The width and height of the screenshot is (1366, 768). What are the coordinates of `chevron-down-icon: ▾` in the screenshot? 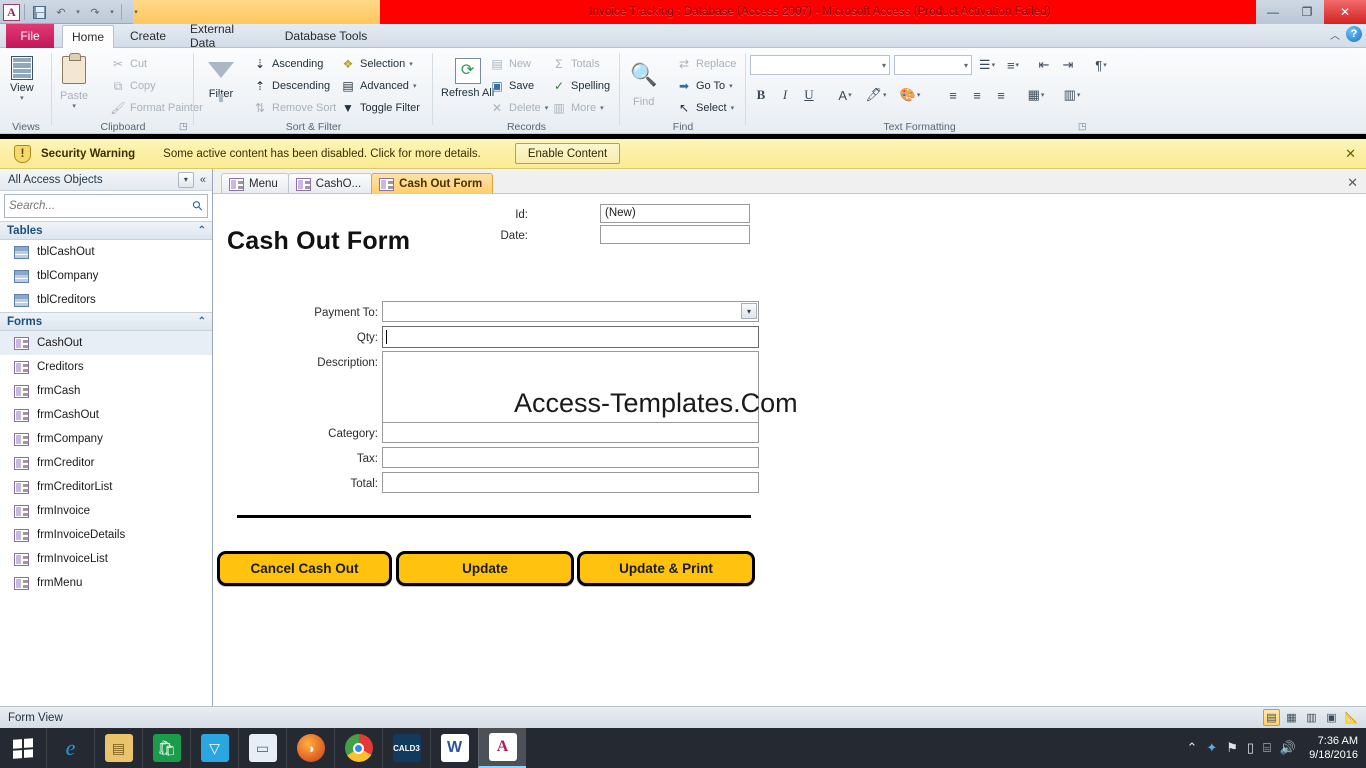 It's located at (749, 311).